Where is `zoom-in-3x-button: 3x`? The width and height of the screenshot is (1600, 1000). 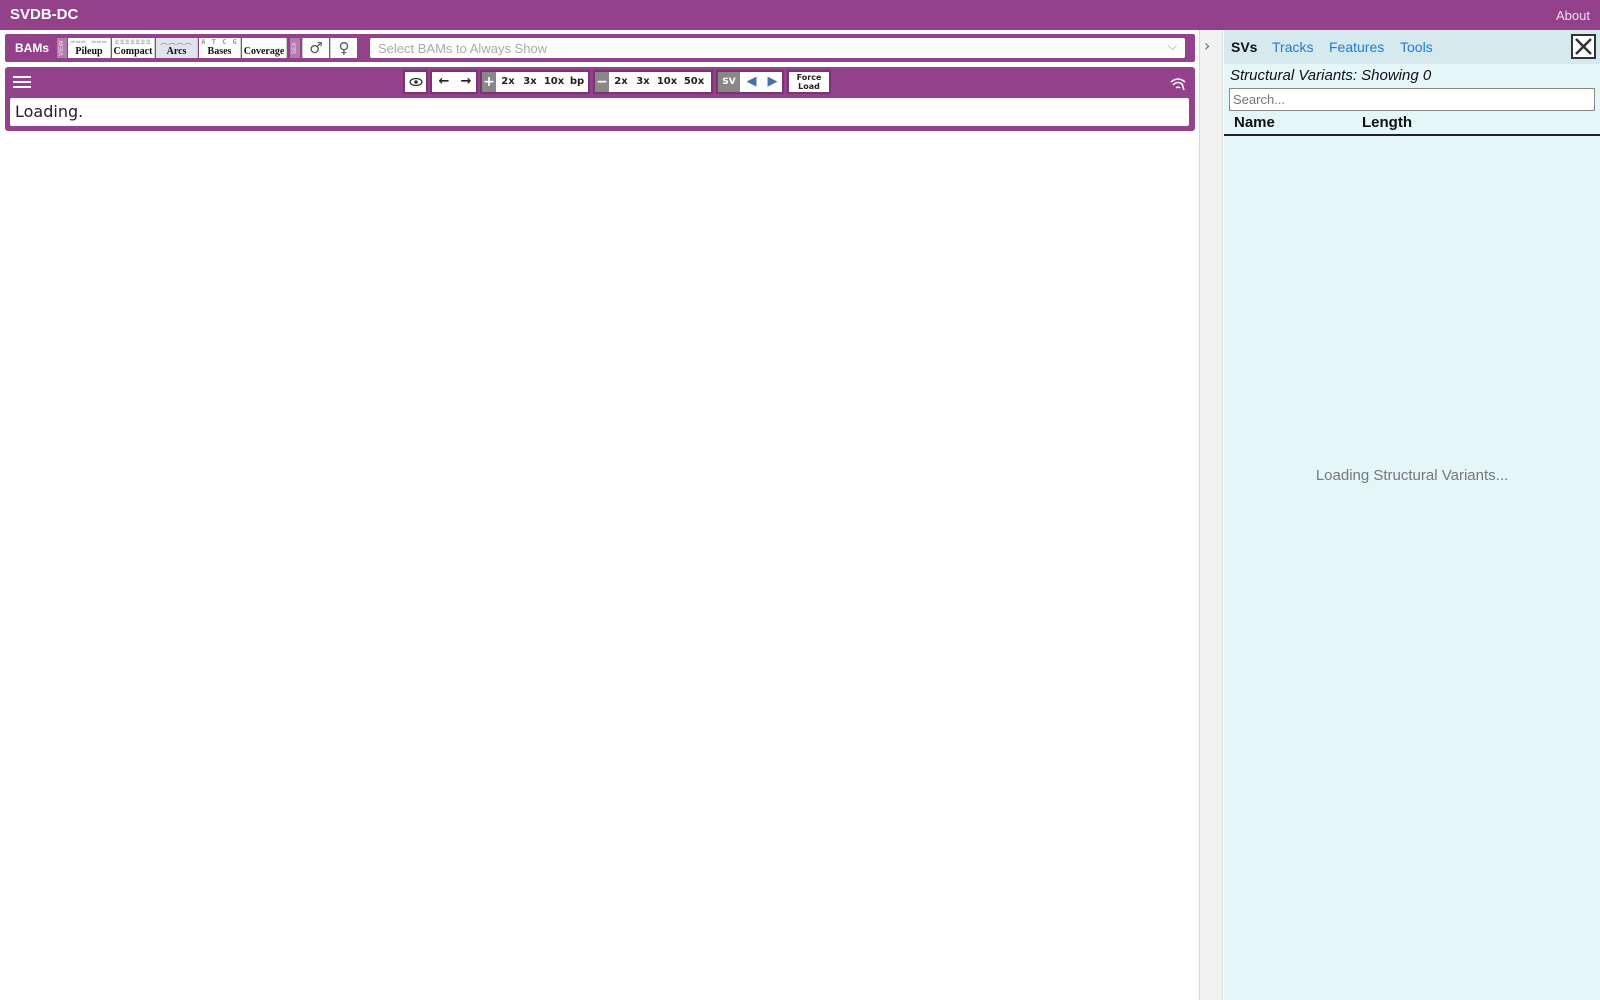 zoom-in-3x-button: 3x is located at coordinates (530, 82).